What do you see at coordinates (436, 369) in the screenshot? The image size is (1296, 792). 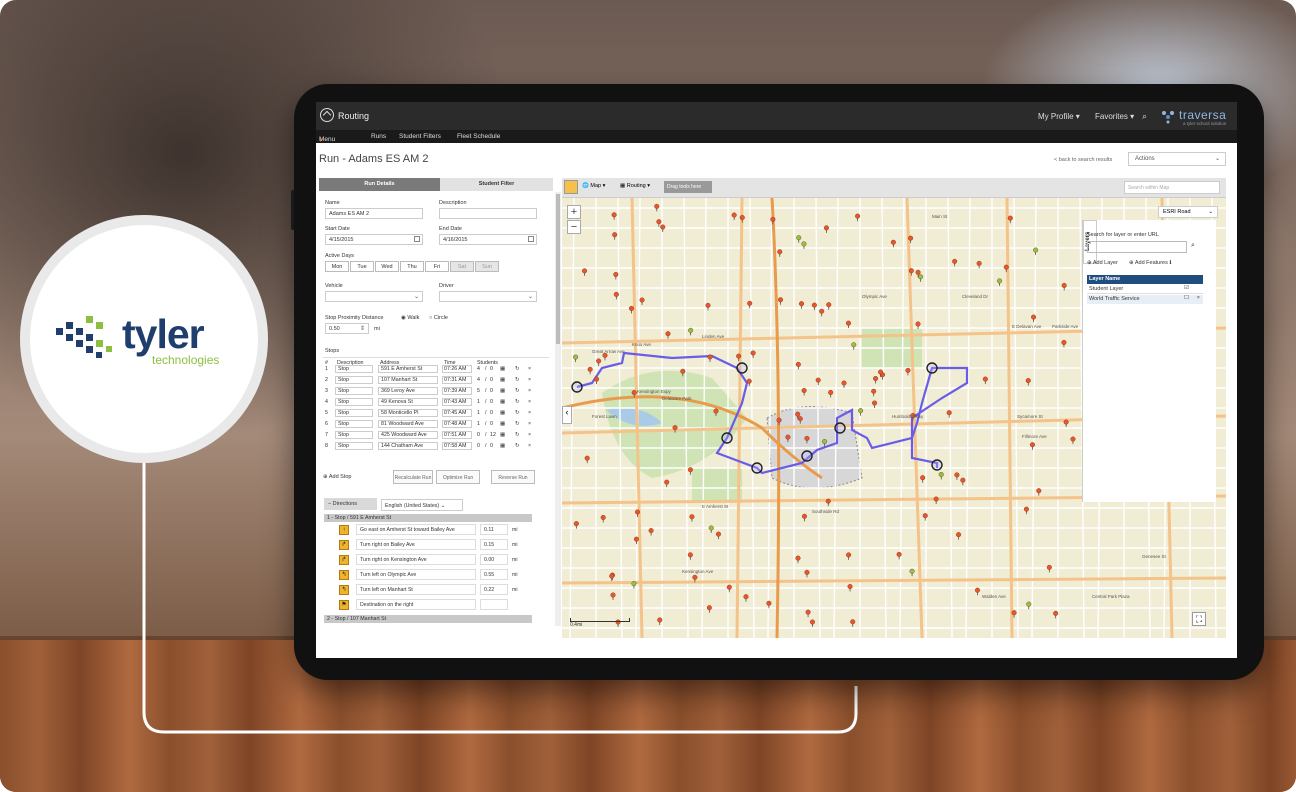 I see `table-row: 1 Stop 591 E Amherst St 07:26 AM 4/0 ▦ ↻ ×` at bounding box center [436, 369].